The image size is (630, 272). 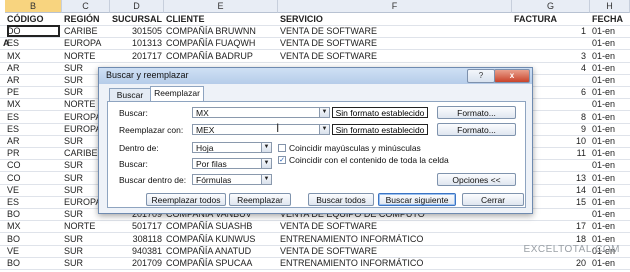 I want to click on column-header-g: G, so click(x=551, y=6).